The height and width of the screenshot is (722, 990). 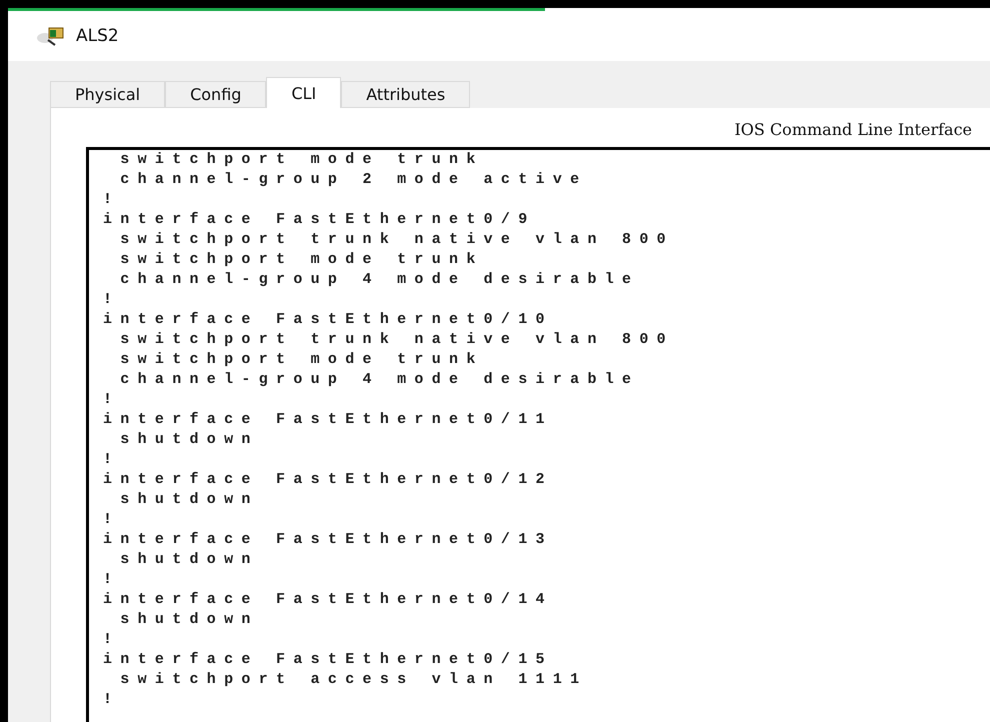 I want to click on terminal-line: interface FastEthernet0/13, so click(x=328, y=540).